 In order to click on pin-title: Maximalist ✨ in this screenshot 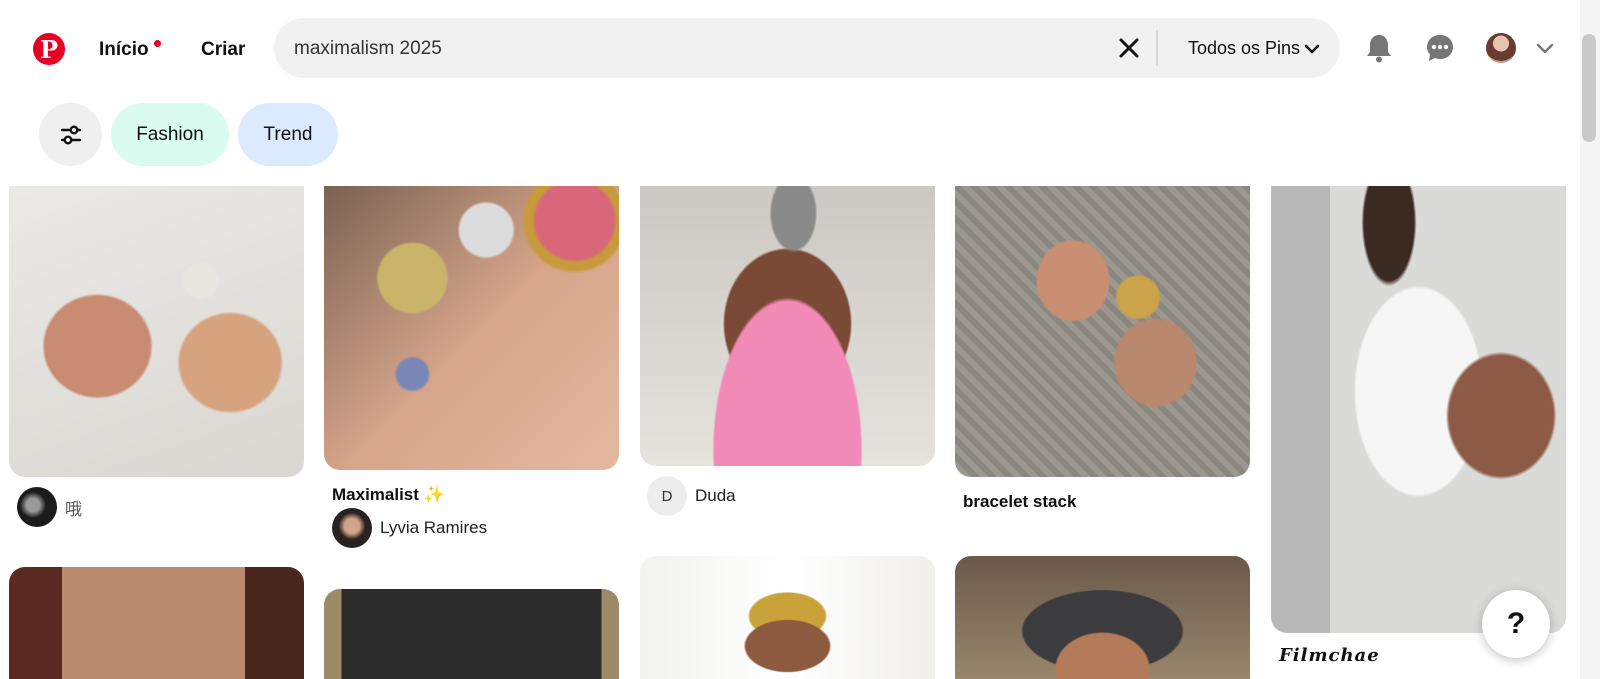, I will do `click(388, 495)`.